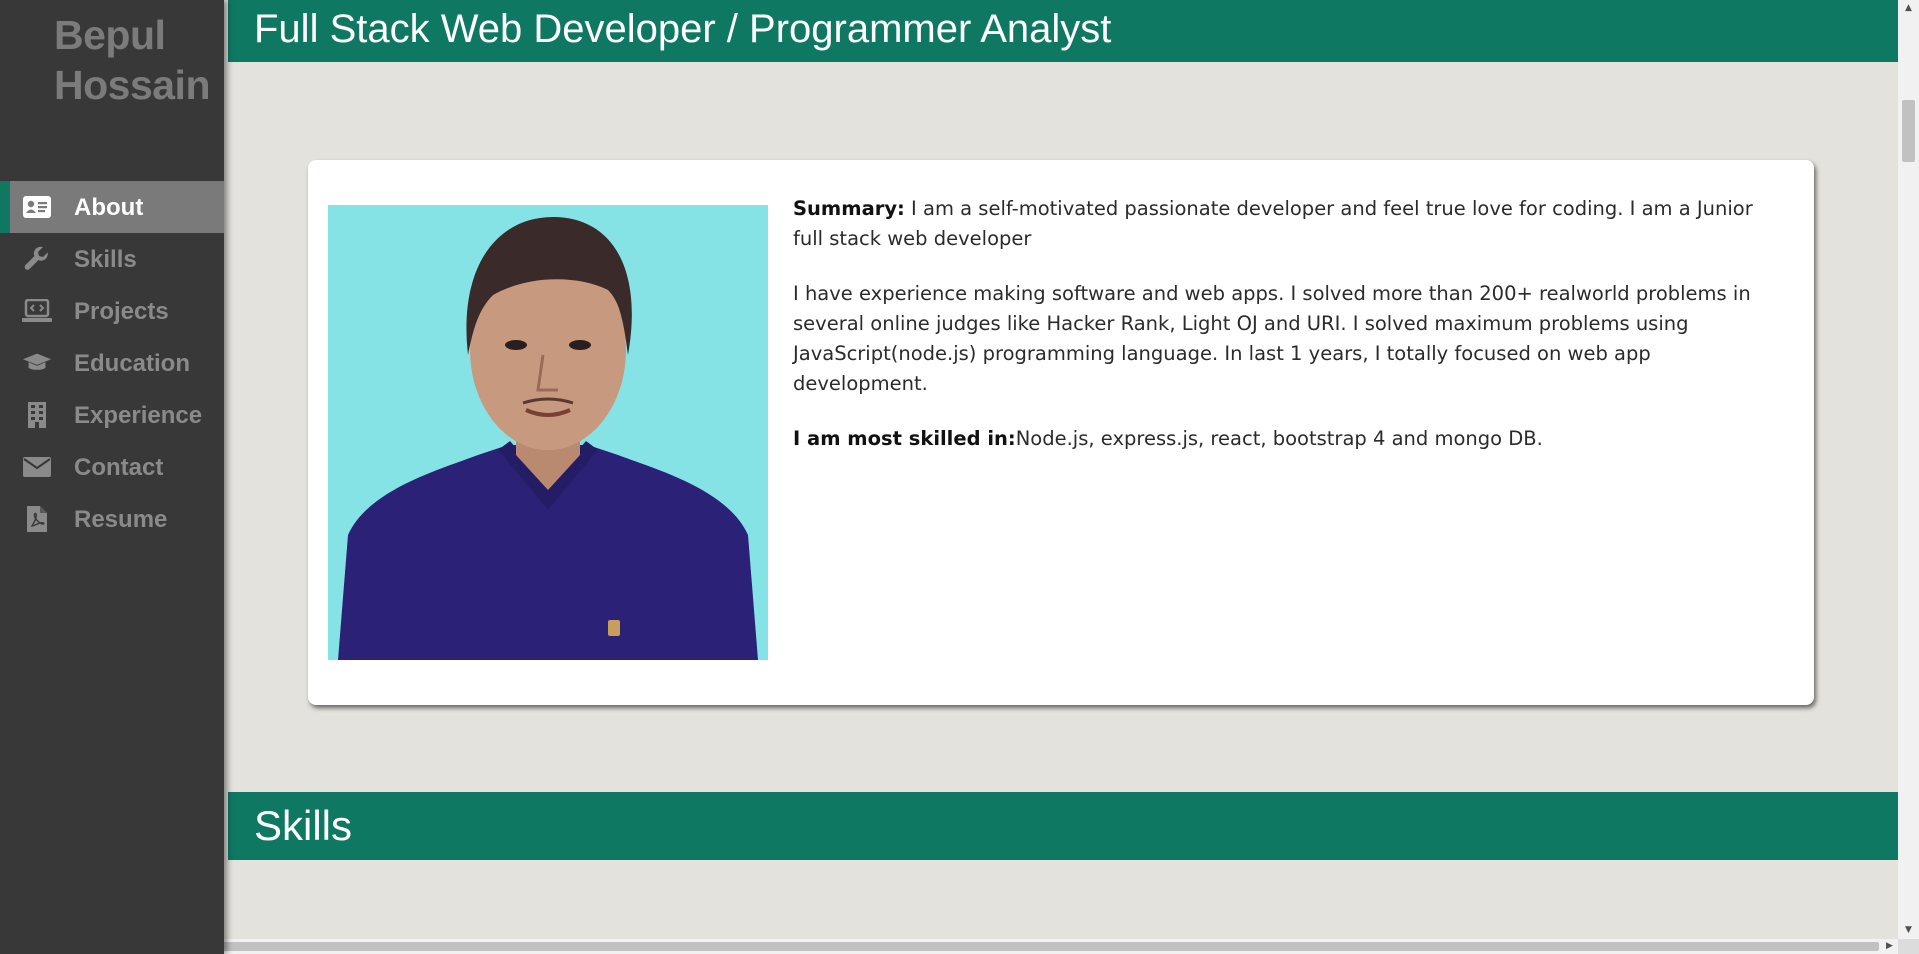 Image resolution: width=1919 pixels, height=954 pixels. What do you see at coordinates (37, 415) in the screenshot?
I see `building-icon` at bounding box center [37, 415].